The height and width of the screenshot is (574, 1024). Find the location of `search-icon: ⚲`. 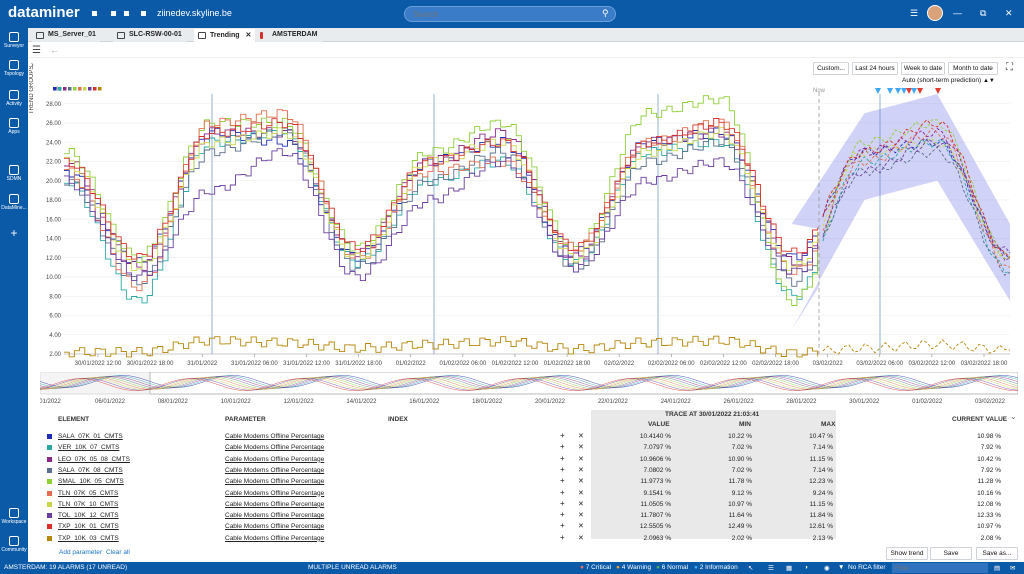

search-icon: ⚲ is located at coordinates (605, 13).